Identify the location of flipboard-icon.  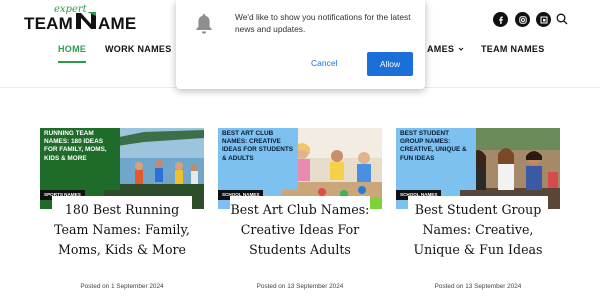
(543, 19).